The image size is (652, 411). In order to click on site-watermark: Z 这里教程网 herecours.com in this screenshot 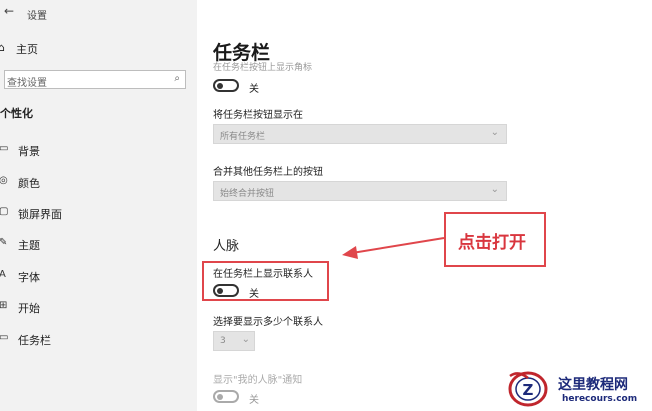, I will do `click(579, 389)`.